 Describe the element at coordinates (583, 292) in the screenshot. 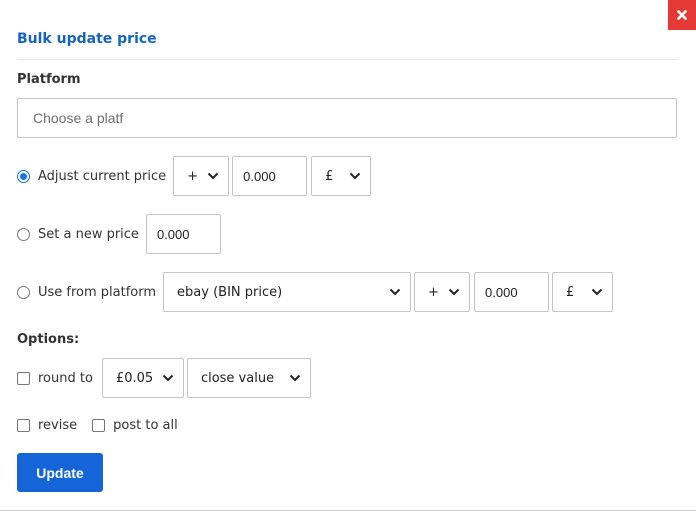

I see `from-platform-currency-select: £` at that location.